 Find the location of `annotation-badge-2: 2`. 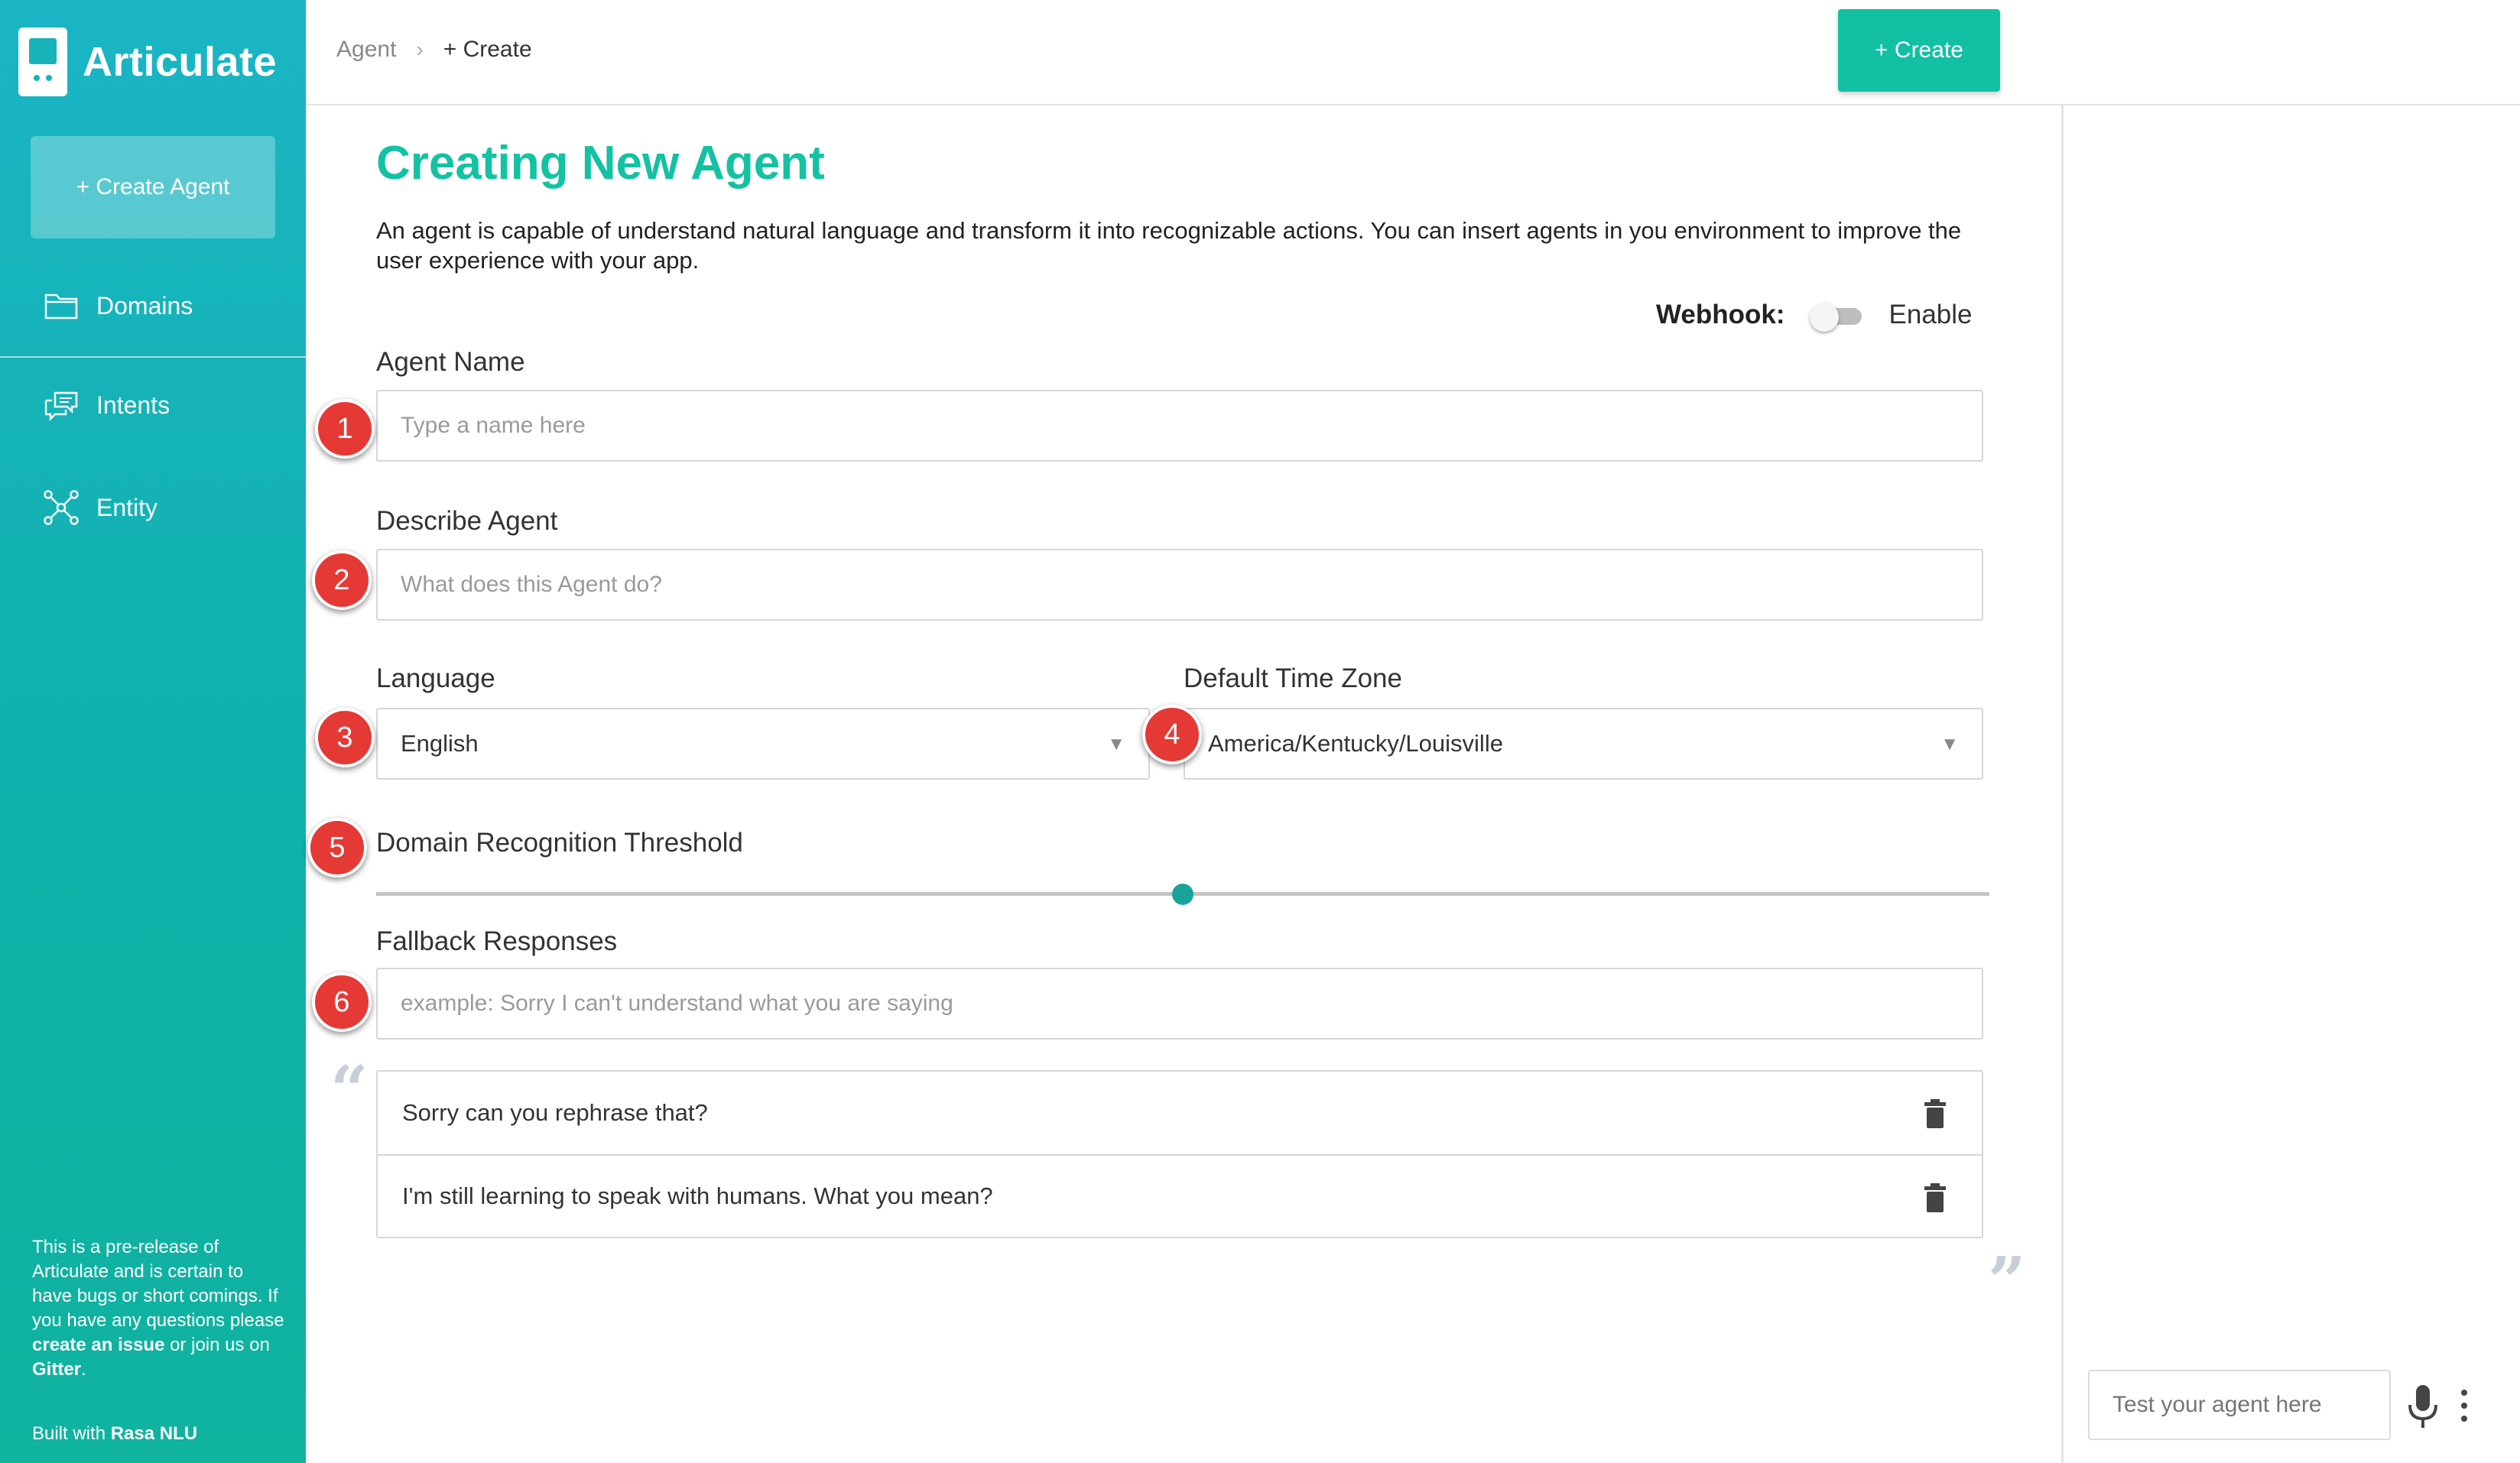

annotation-badge-2: 2 is located at coordinates (342, 580).